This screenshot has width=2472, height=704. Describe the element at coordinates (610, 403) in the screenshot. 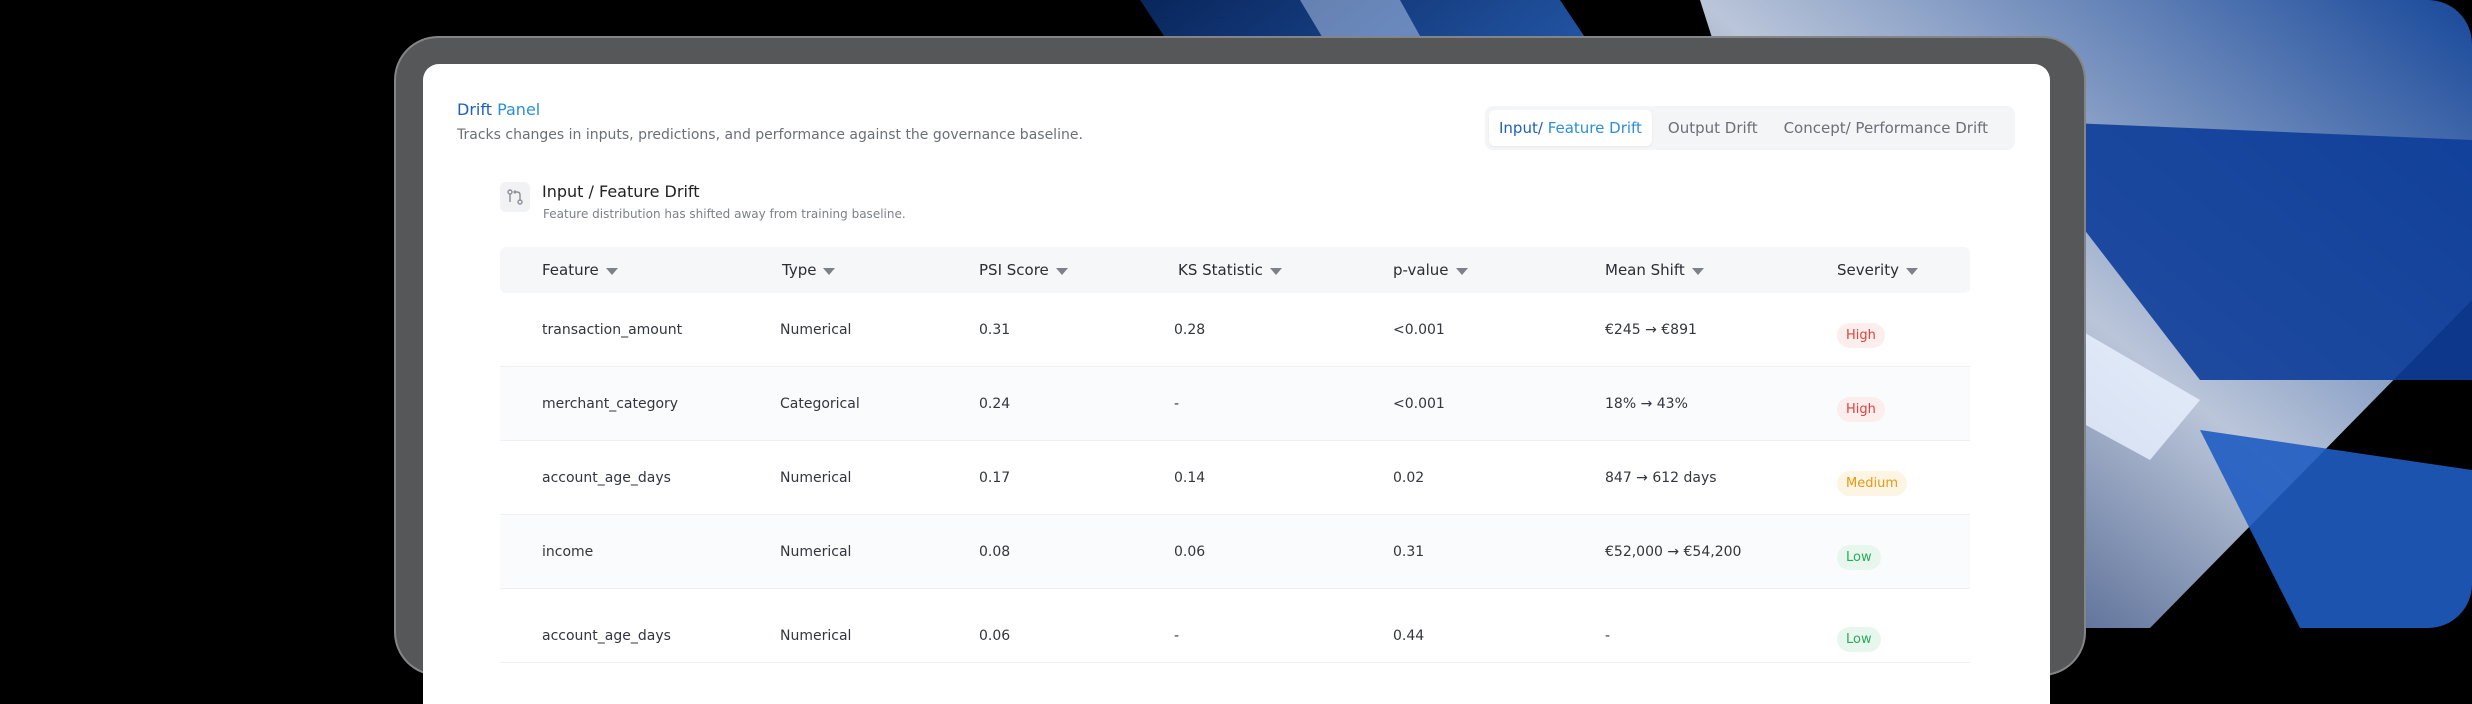

I see `cell-feature: merchant_category` at that location.